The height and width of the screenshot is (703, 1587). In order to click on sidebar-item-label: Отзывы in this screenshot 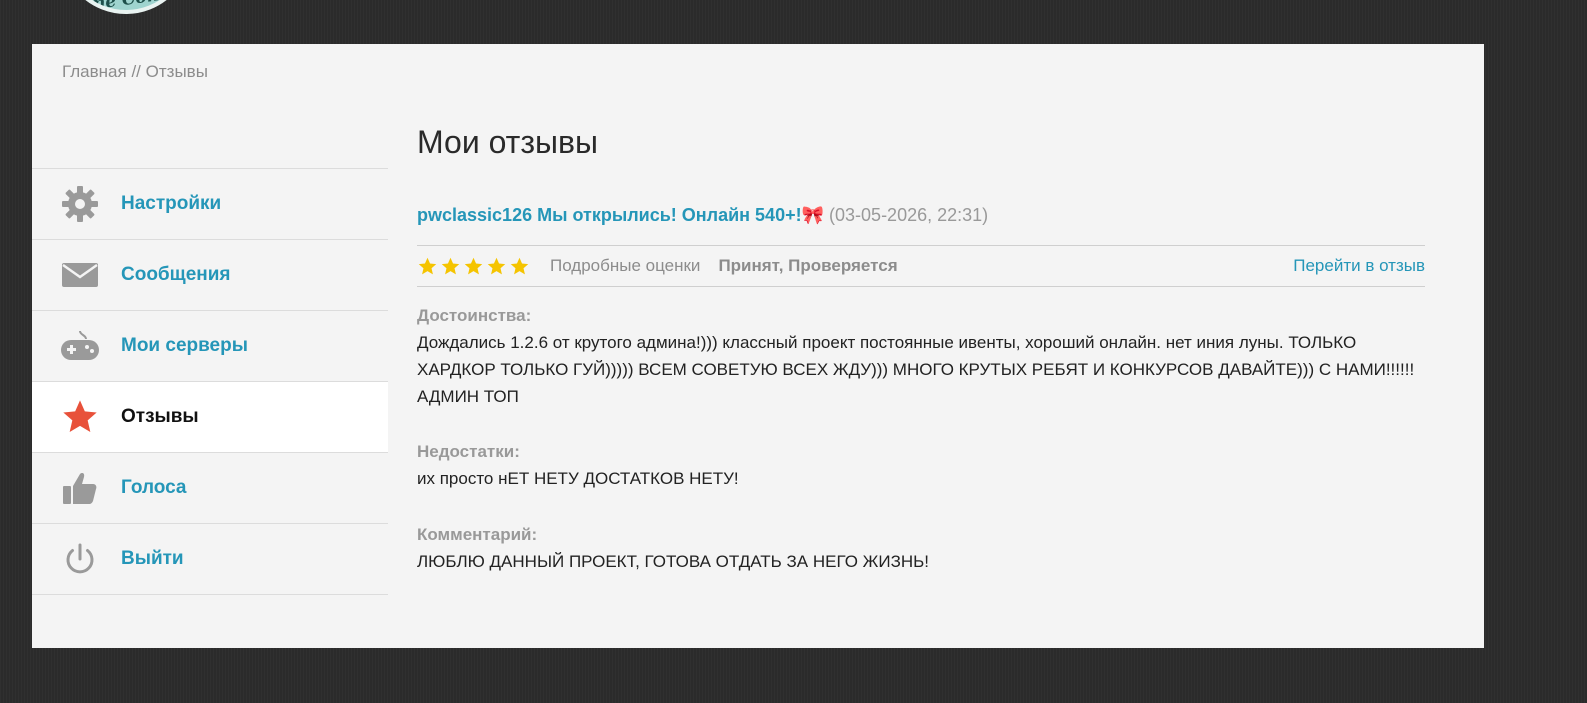, I will do `click(160, 416)`.